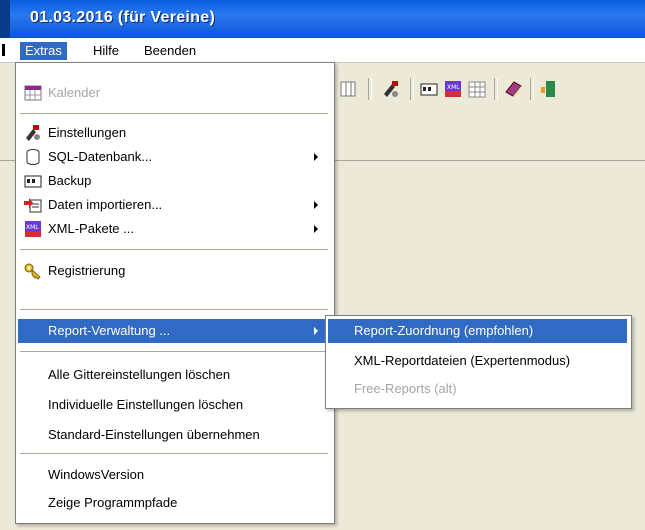  I want to click on menu-item-label: Einstellungen, so click(87, 132).